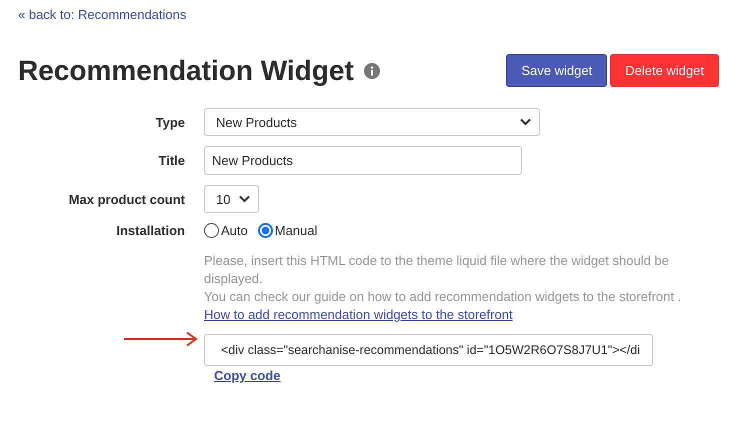 The height and width of the screenshot is (434, 741). What do you see at coordinates (443, 297) in the screenshot?
I see `help-text: You can check our guide on how to add recommendation widgets to the storefront .` at bounding box center [443, 297].